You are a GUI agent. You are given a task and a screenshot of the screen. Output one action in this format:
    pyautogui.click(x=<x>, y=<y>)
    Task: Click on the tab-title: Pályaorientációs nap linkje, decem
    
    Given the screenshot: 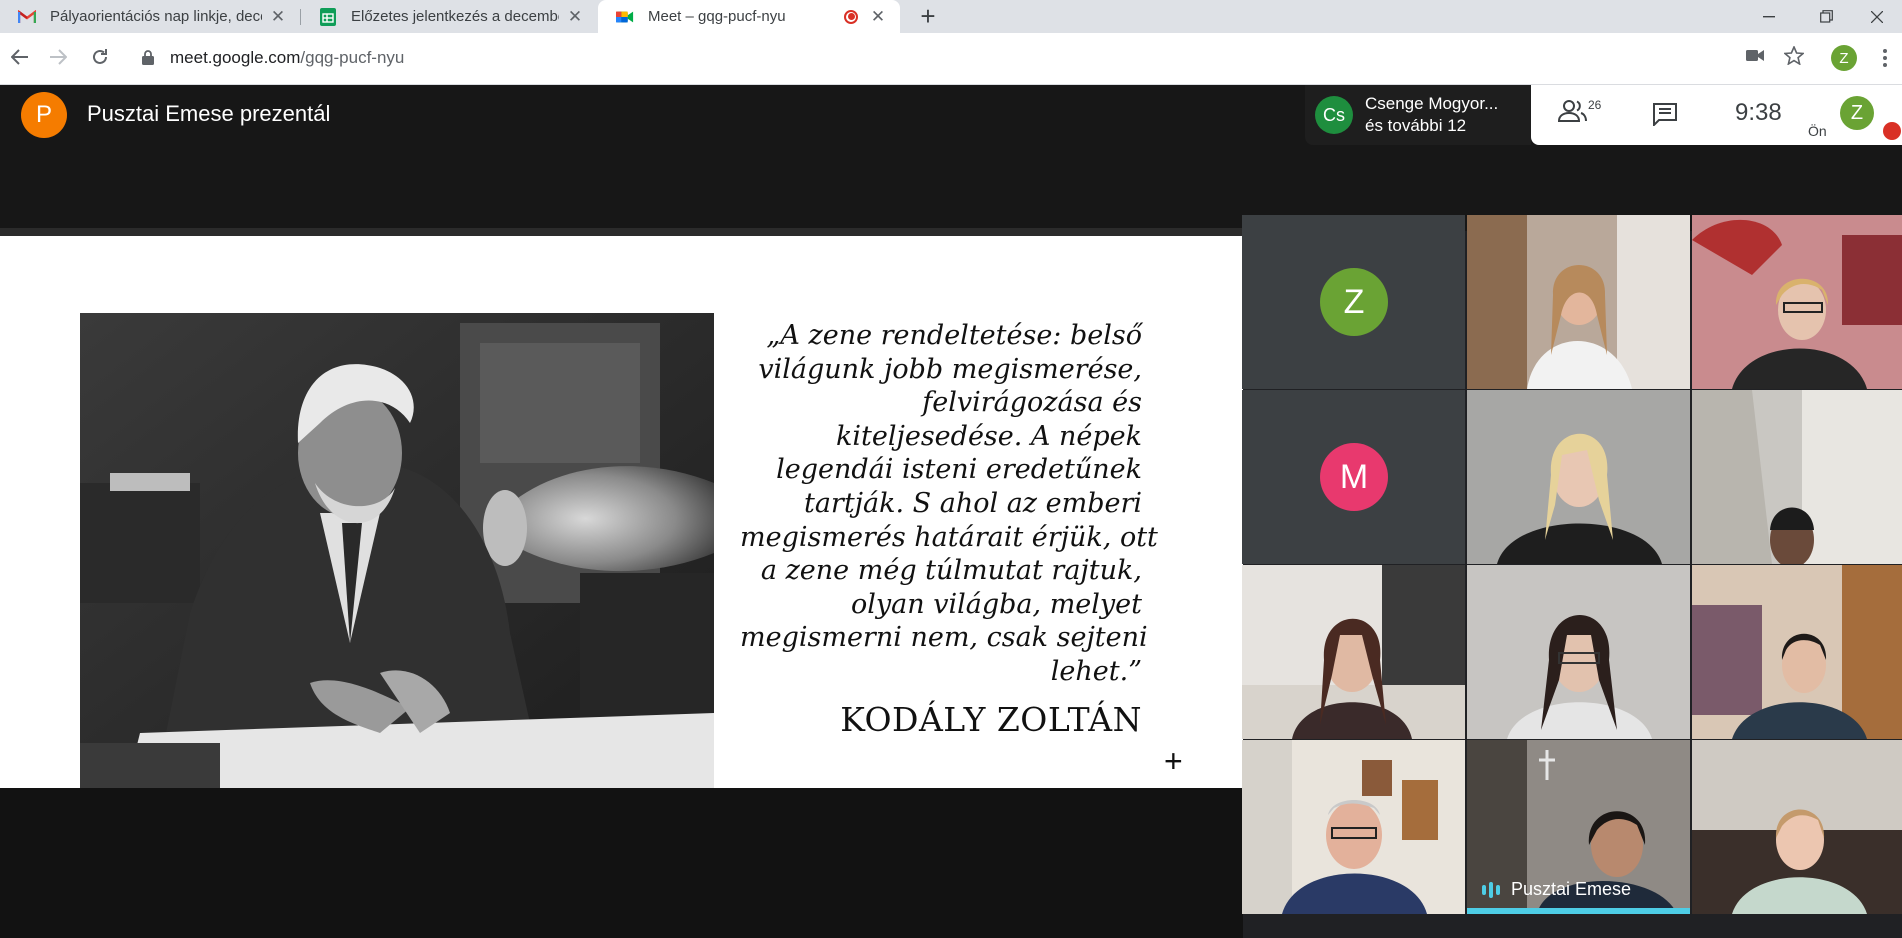 What is the action you would take?
    pyautogui.click(x=156, y=16)
    